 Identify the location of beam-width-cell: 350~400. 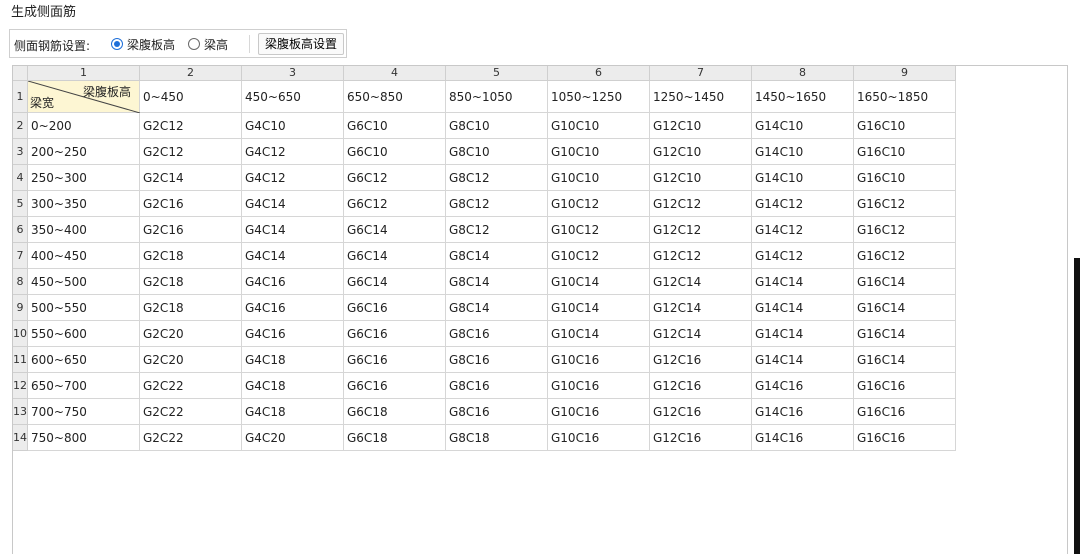
(84, 230).